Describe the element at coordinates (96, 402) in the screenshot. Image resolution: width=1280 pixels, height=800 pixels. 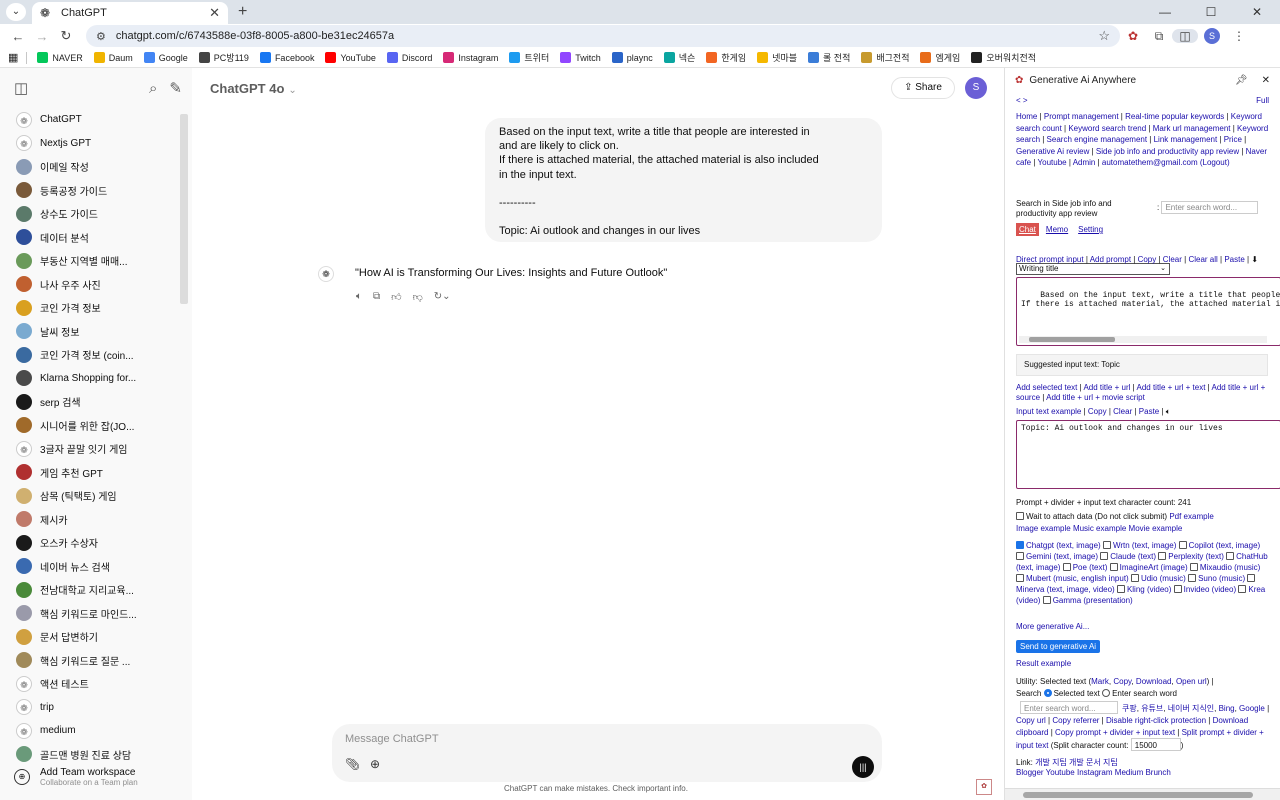
I see `sidebar-gpt-item: serp 검색` at that location.